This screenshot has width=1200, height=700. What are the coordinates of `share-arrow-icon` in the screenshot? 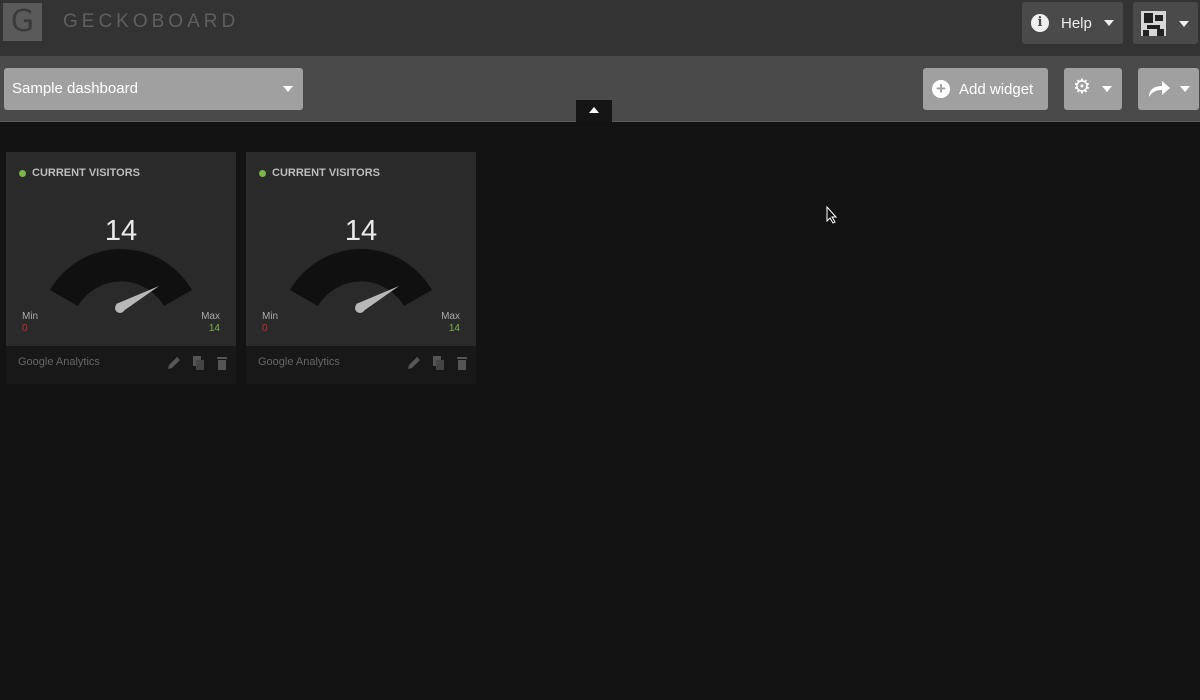 It's located at (1159, 89).